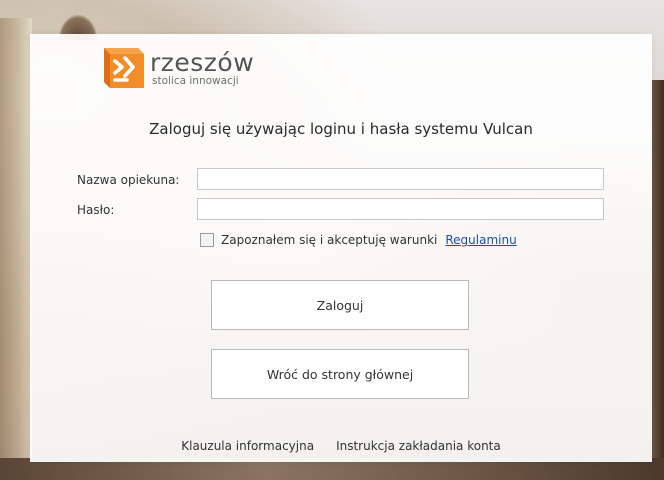  I want to click on account-instructions-link: Instrukcja zakładania konta, so click(418, 446).